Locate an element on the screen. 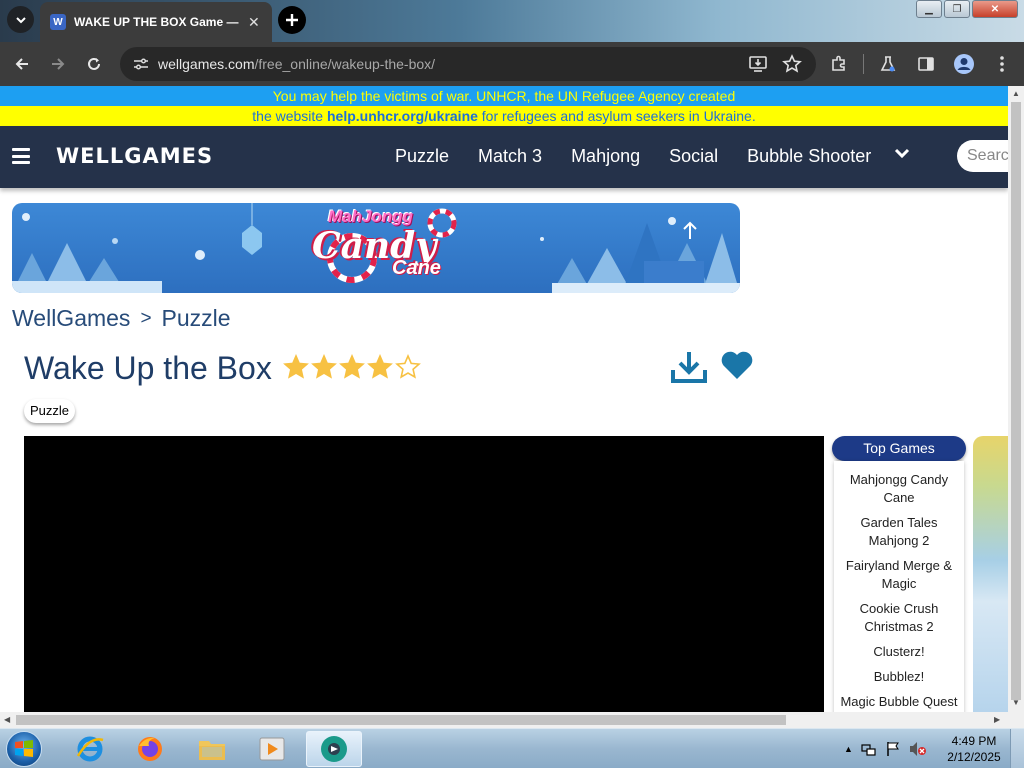 The height and width of the screenshot is (768, 1024). side-game-thumbnail is located at coordinates (990, 574).